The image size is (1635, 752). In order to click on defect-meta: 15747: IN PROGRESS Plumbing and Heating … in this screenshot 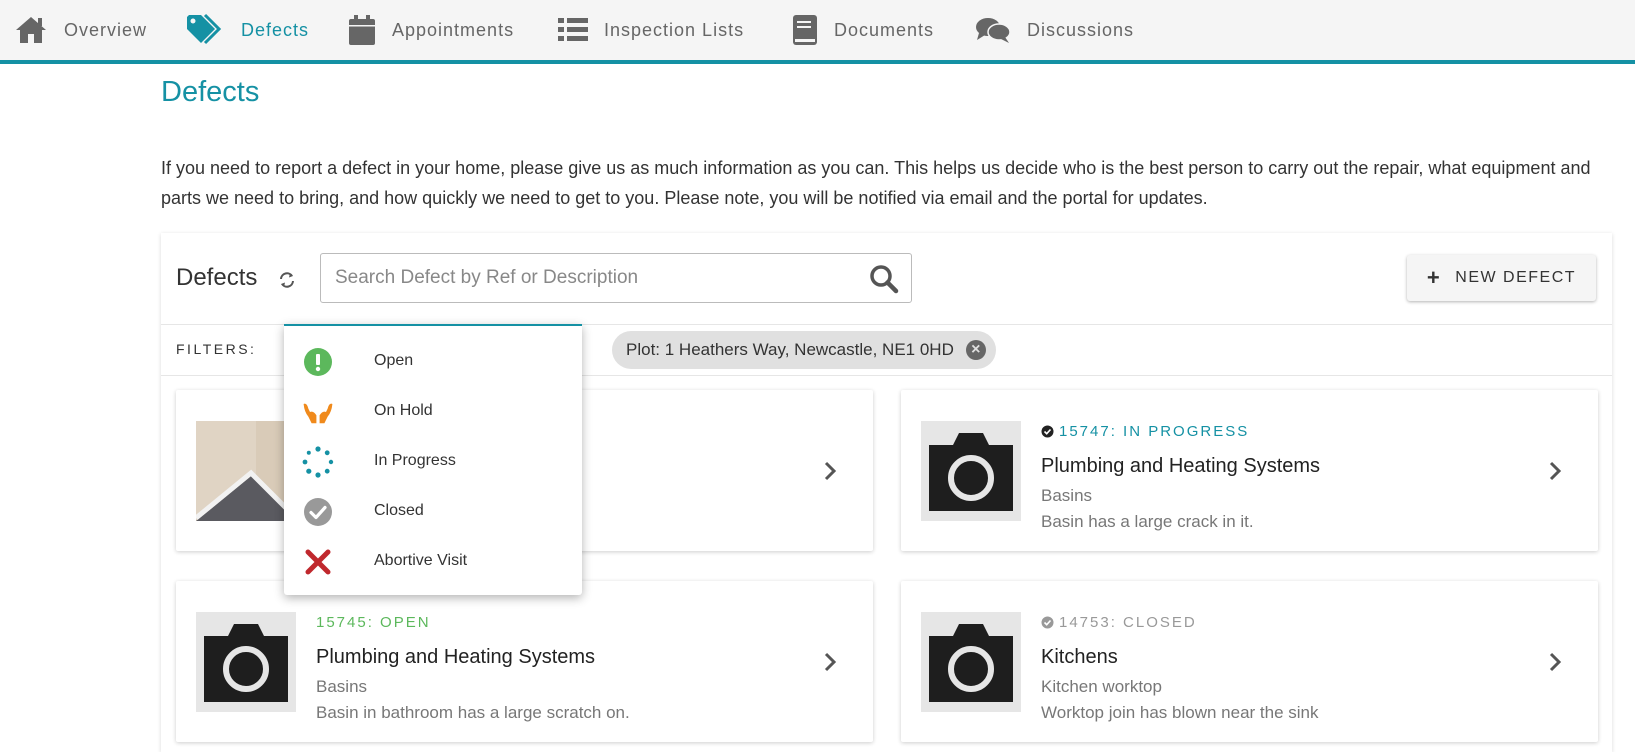, I will do `click(1291, 476)`.